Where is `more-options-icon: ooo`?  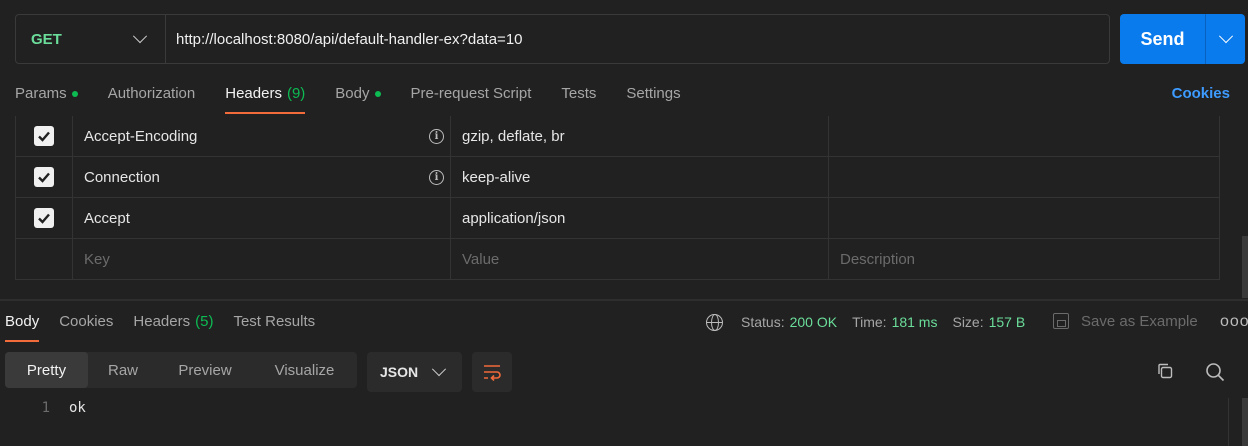 more-options-icon: ooo is located at coordinates (1234, 322).